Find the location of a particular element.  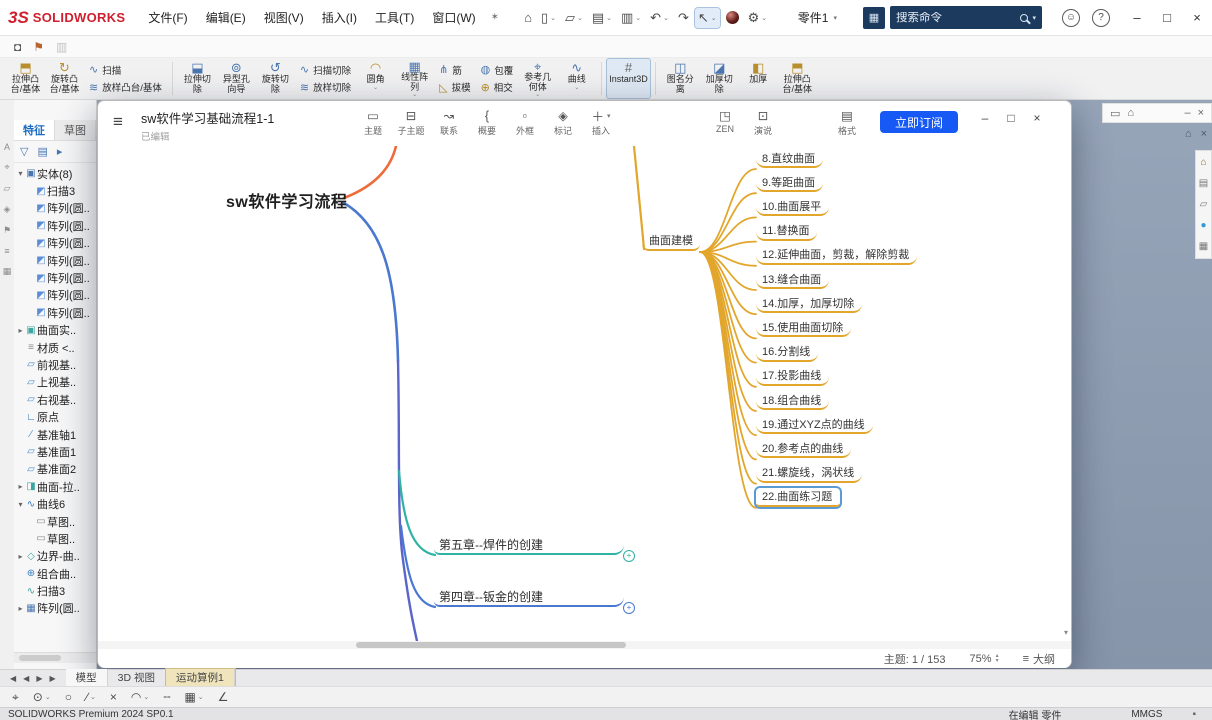

tab-scroll-arrow-icon: ▶ is located at coordinates (52, 678).